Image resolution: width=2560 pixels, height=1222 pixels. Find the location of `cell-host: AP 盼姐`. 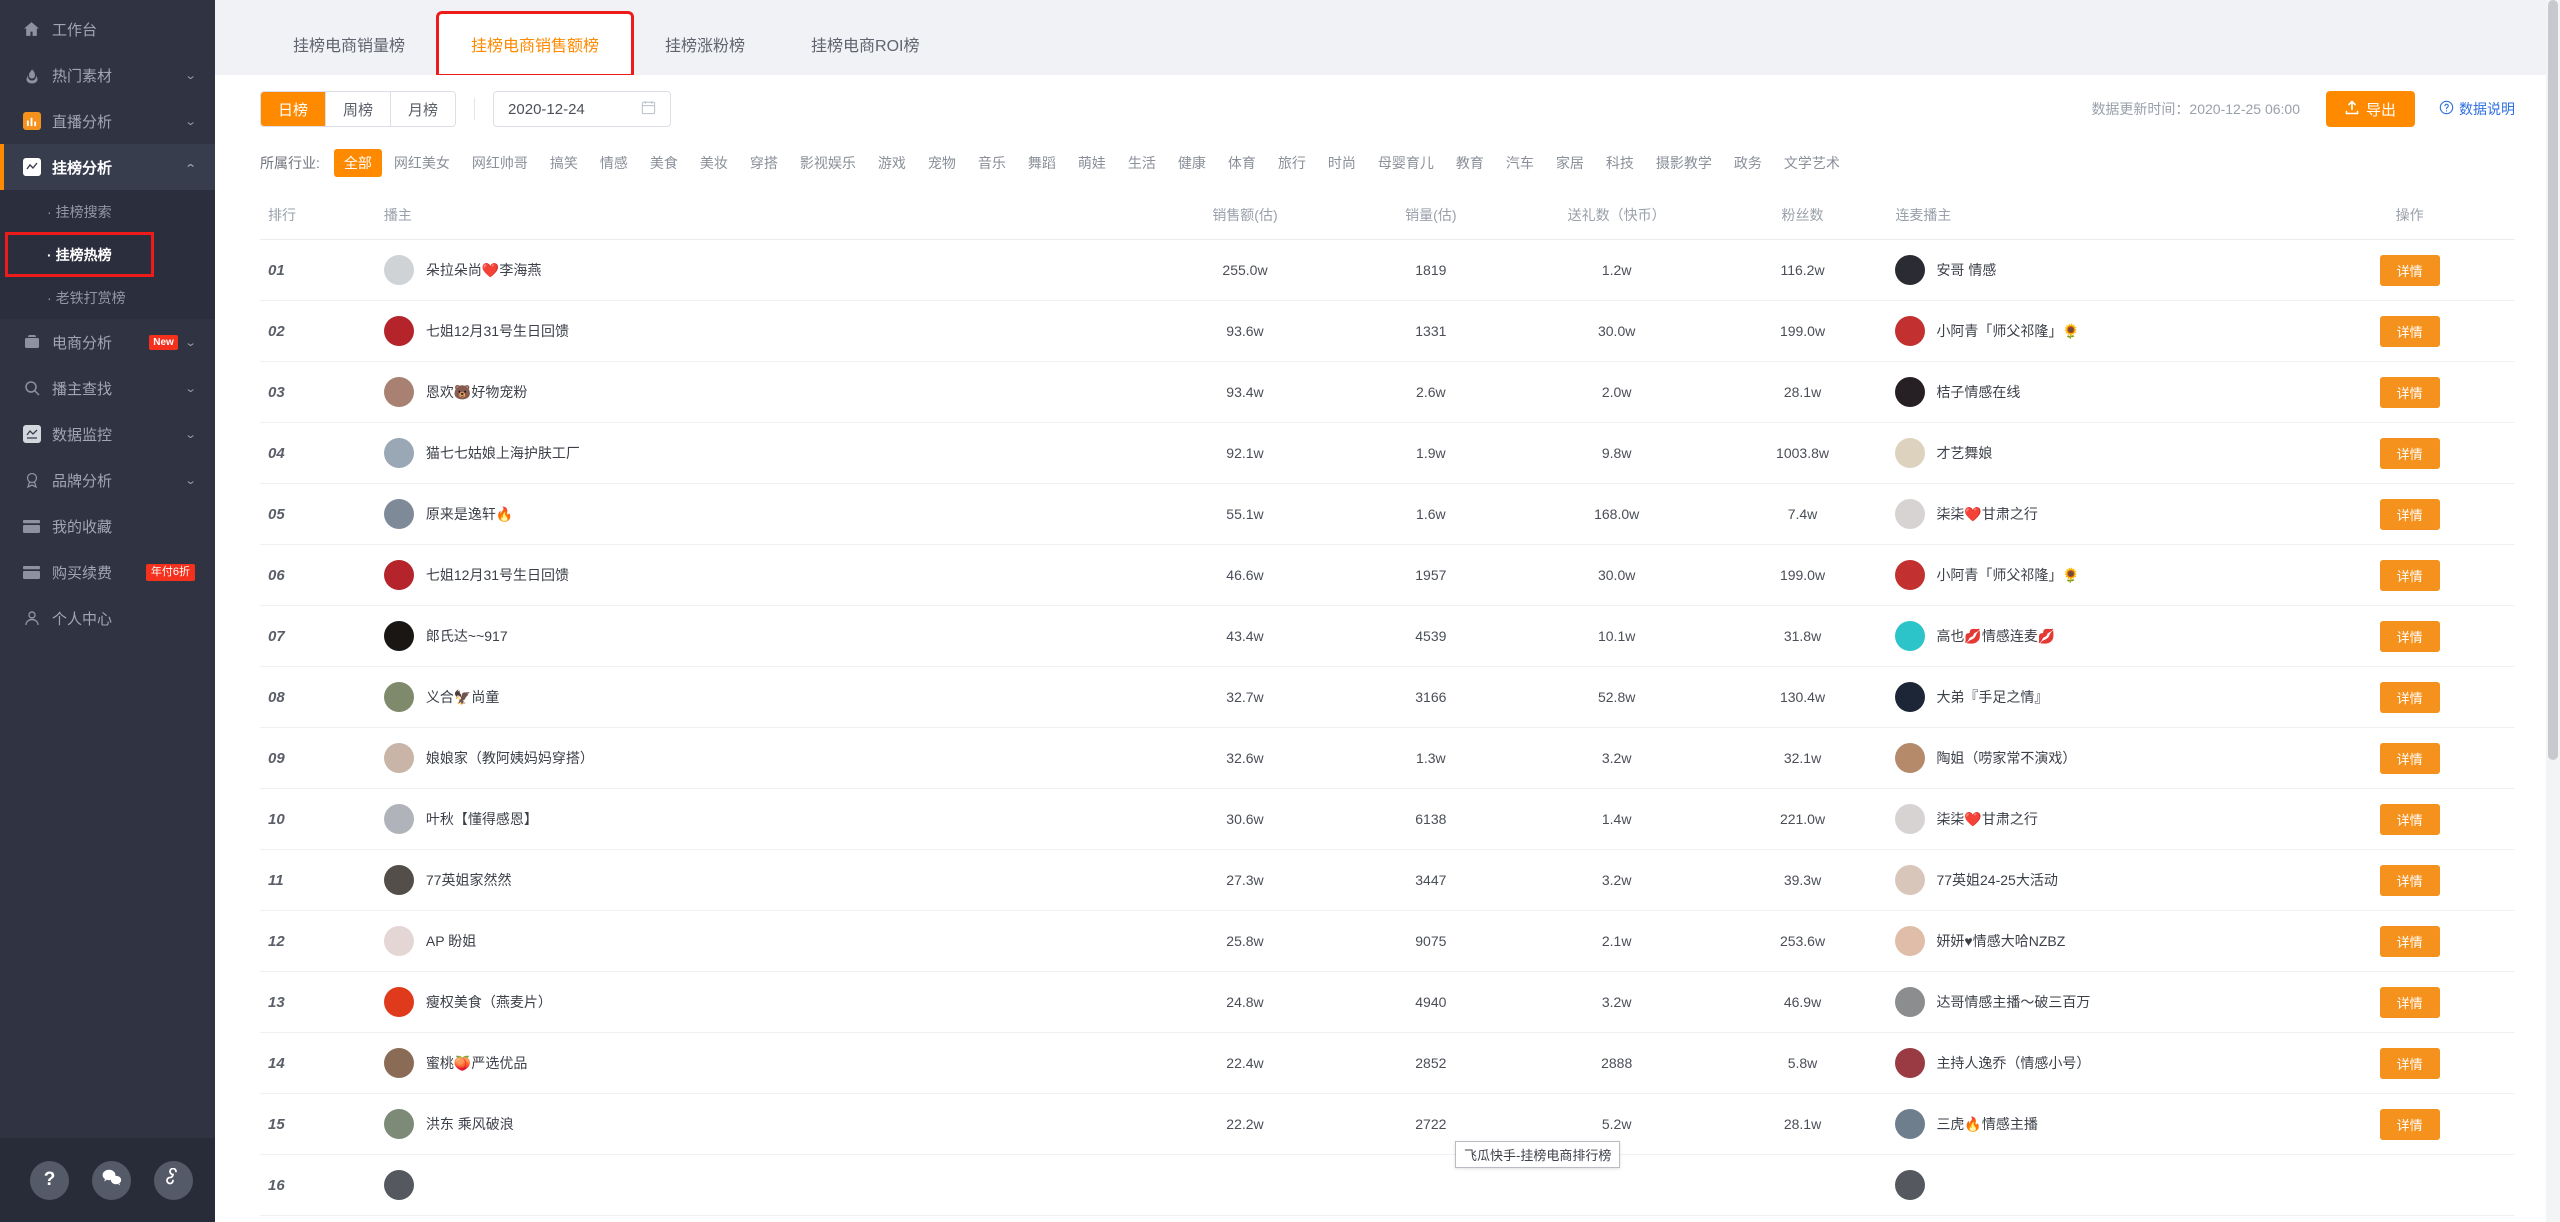

cell-host: AP 盼姐 is located at coordinates (768, 941).